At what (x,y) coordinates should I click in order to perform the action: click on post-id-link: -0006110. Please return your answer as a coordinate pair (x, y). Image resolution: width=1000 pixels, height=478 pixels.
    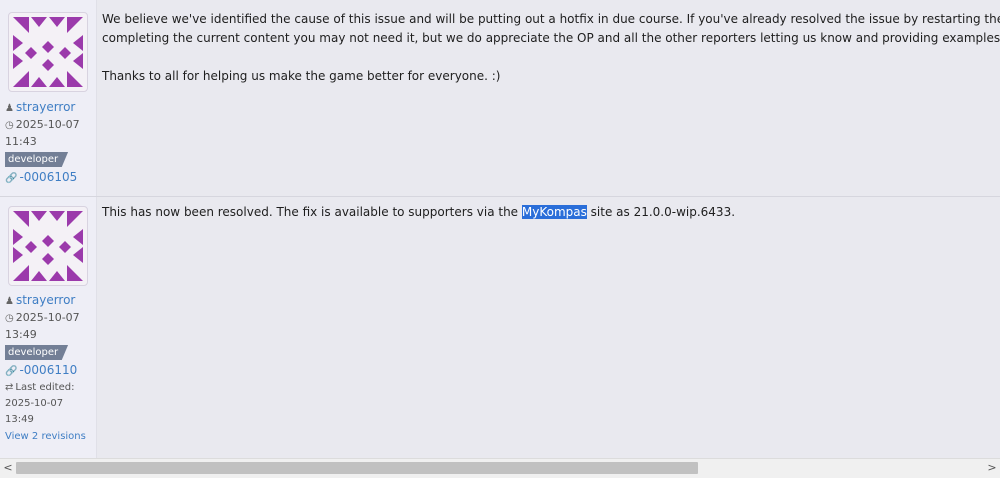
    Looking at the image, I should click on (48, 370).